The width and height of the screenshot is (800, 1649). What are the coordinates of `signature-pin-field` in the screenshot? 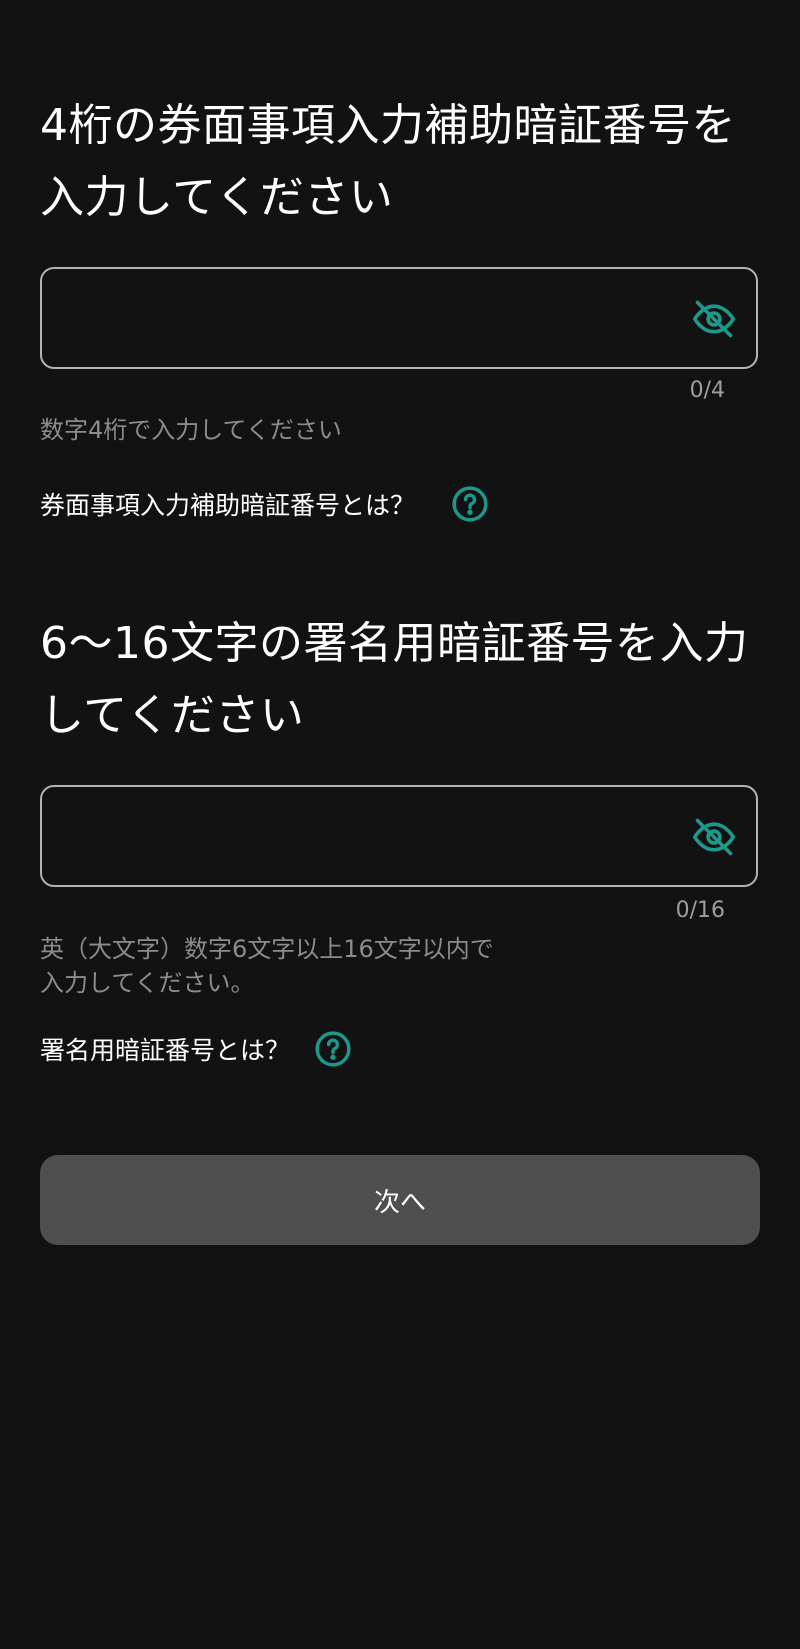 It's located at (399, 836).